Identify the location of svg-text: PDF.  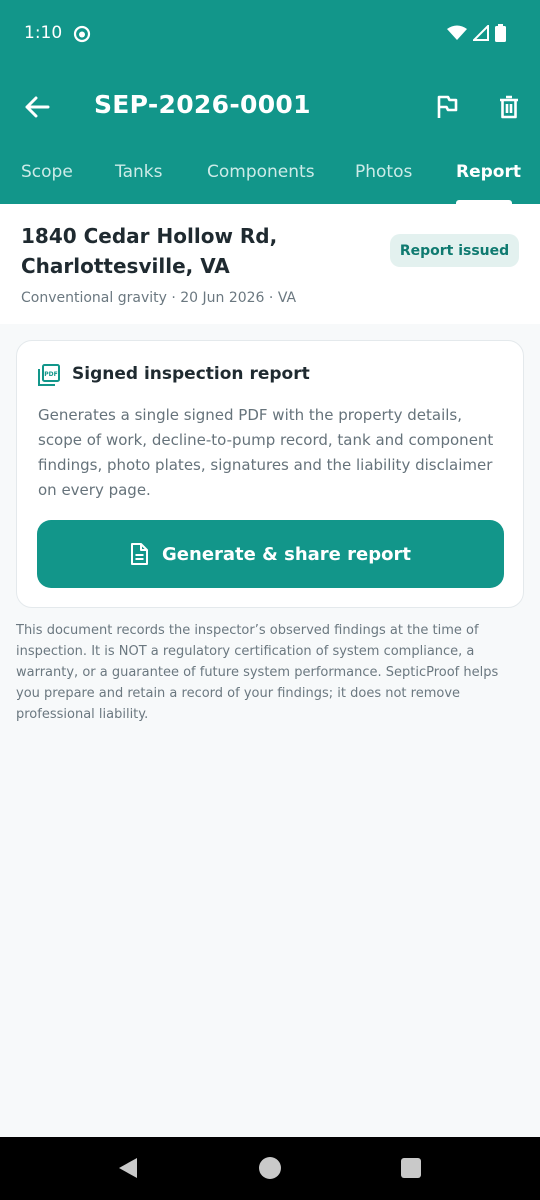
(50, 374).